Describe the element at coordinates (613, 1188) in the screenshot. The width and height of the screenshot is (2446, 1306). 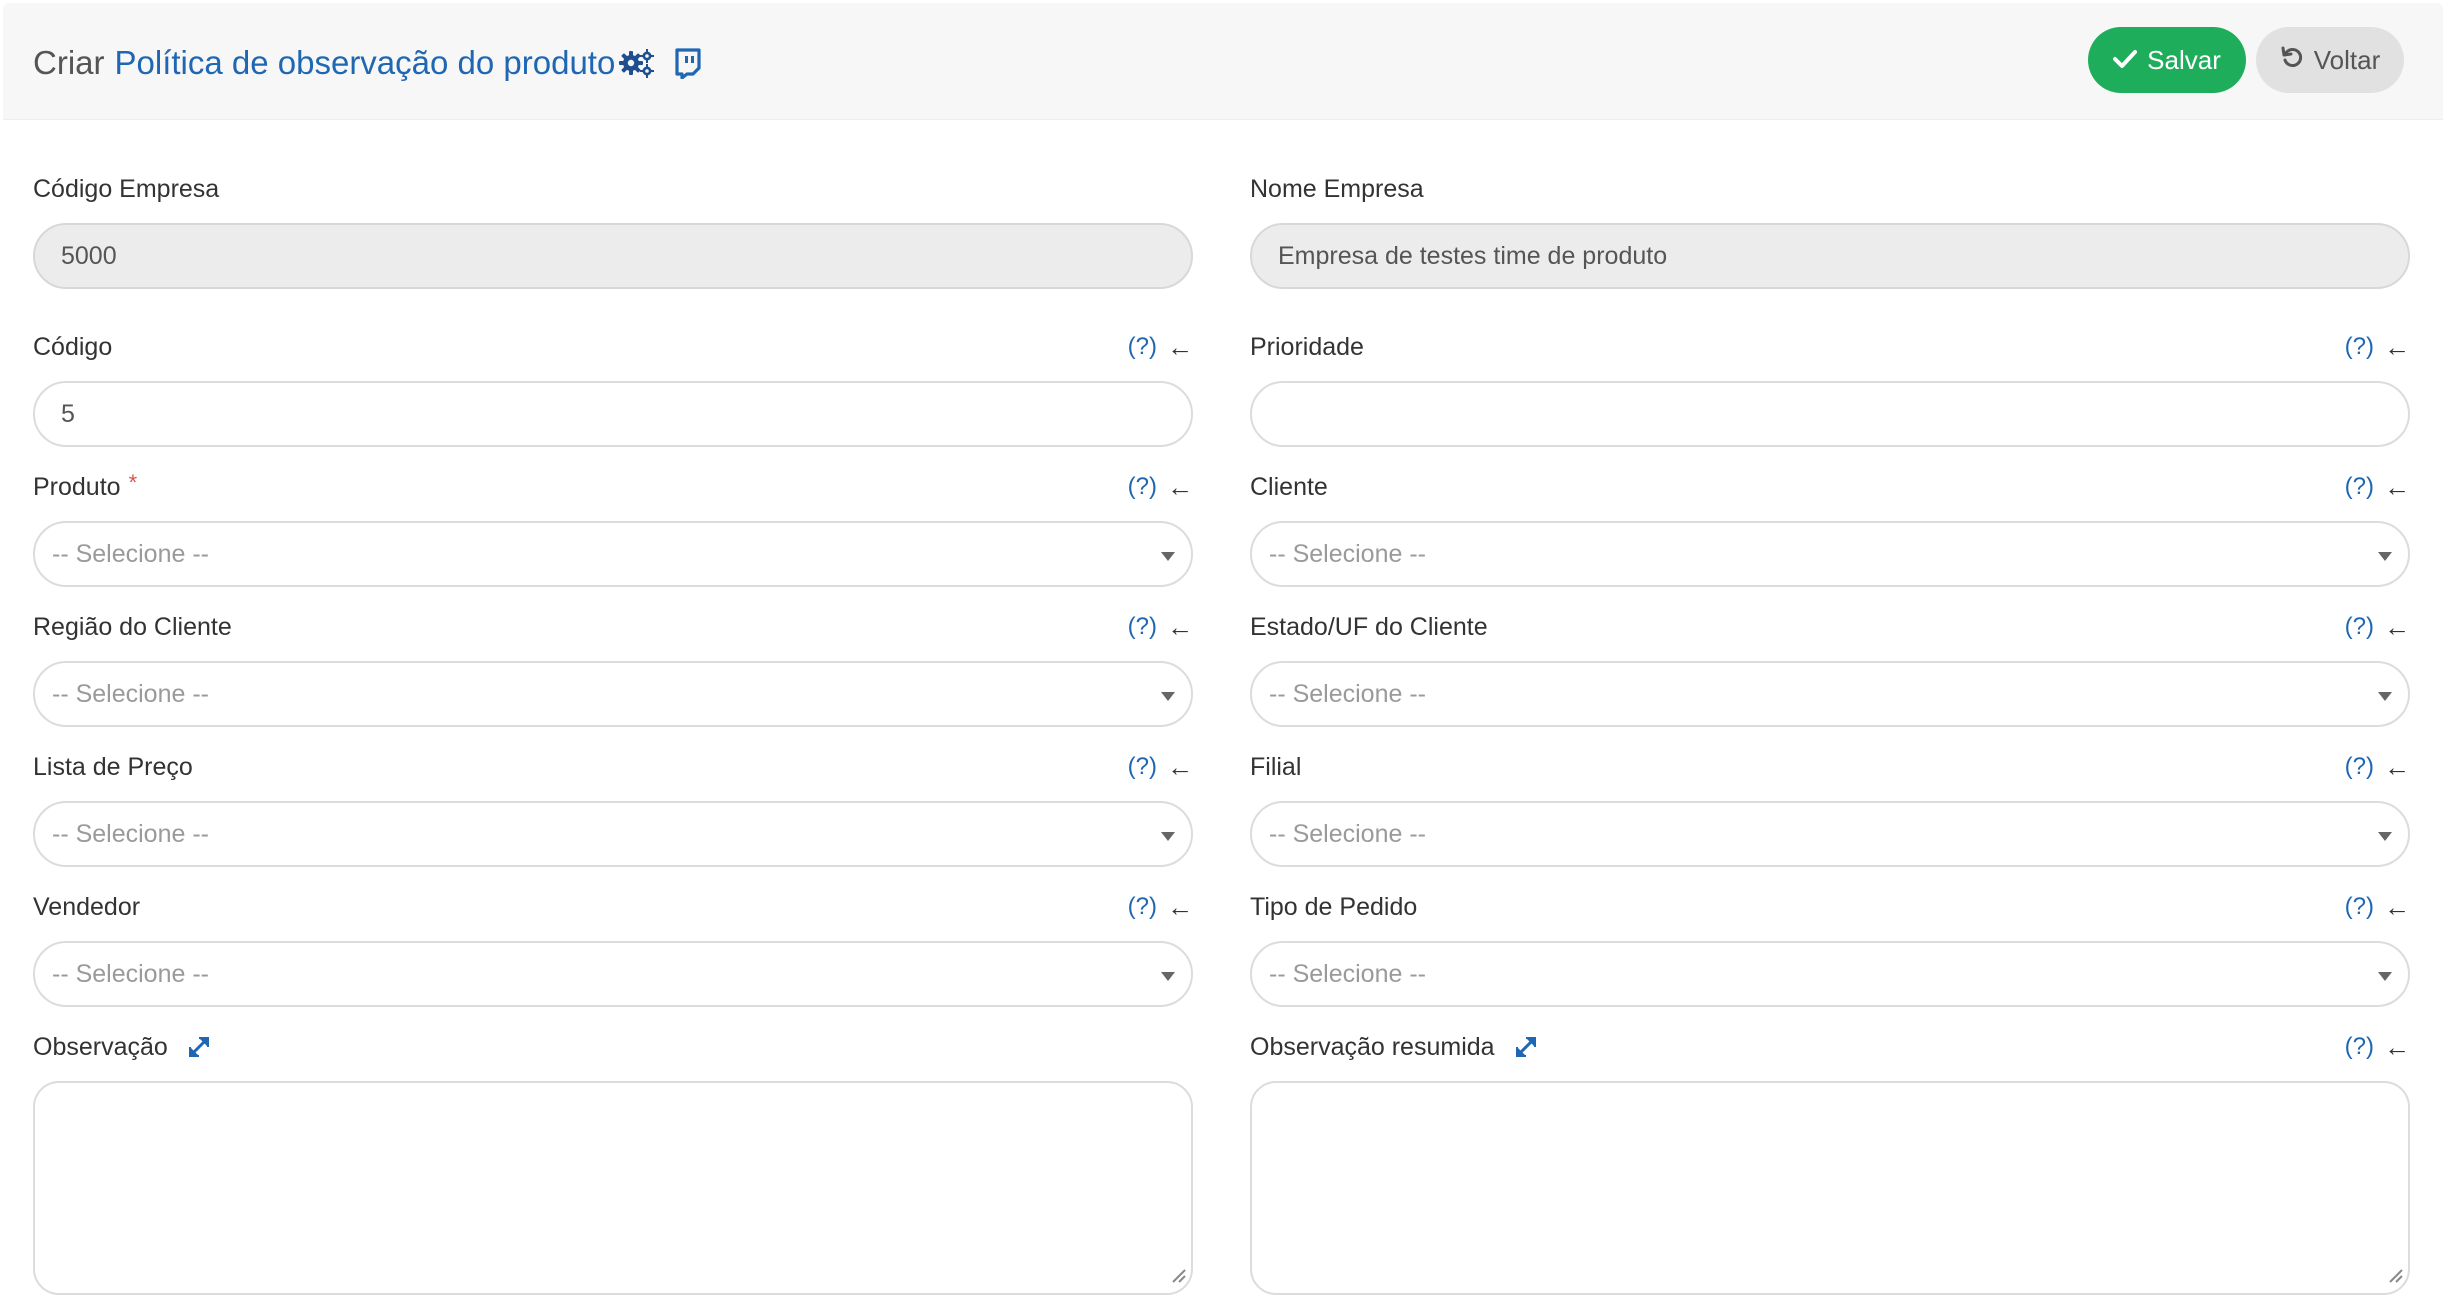
I see `observacao-textarea` at that location.